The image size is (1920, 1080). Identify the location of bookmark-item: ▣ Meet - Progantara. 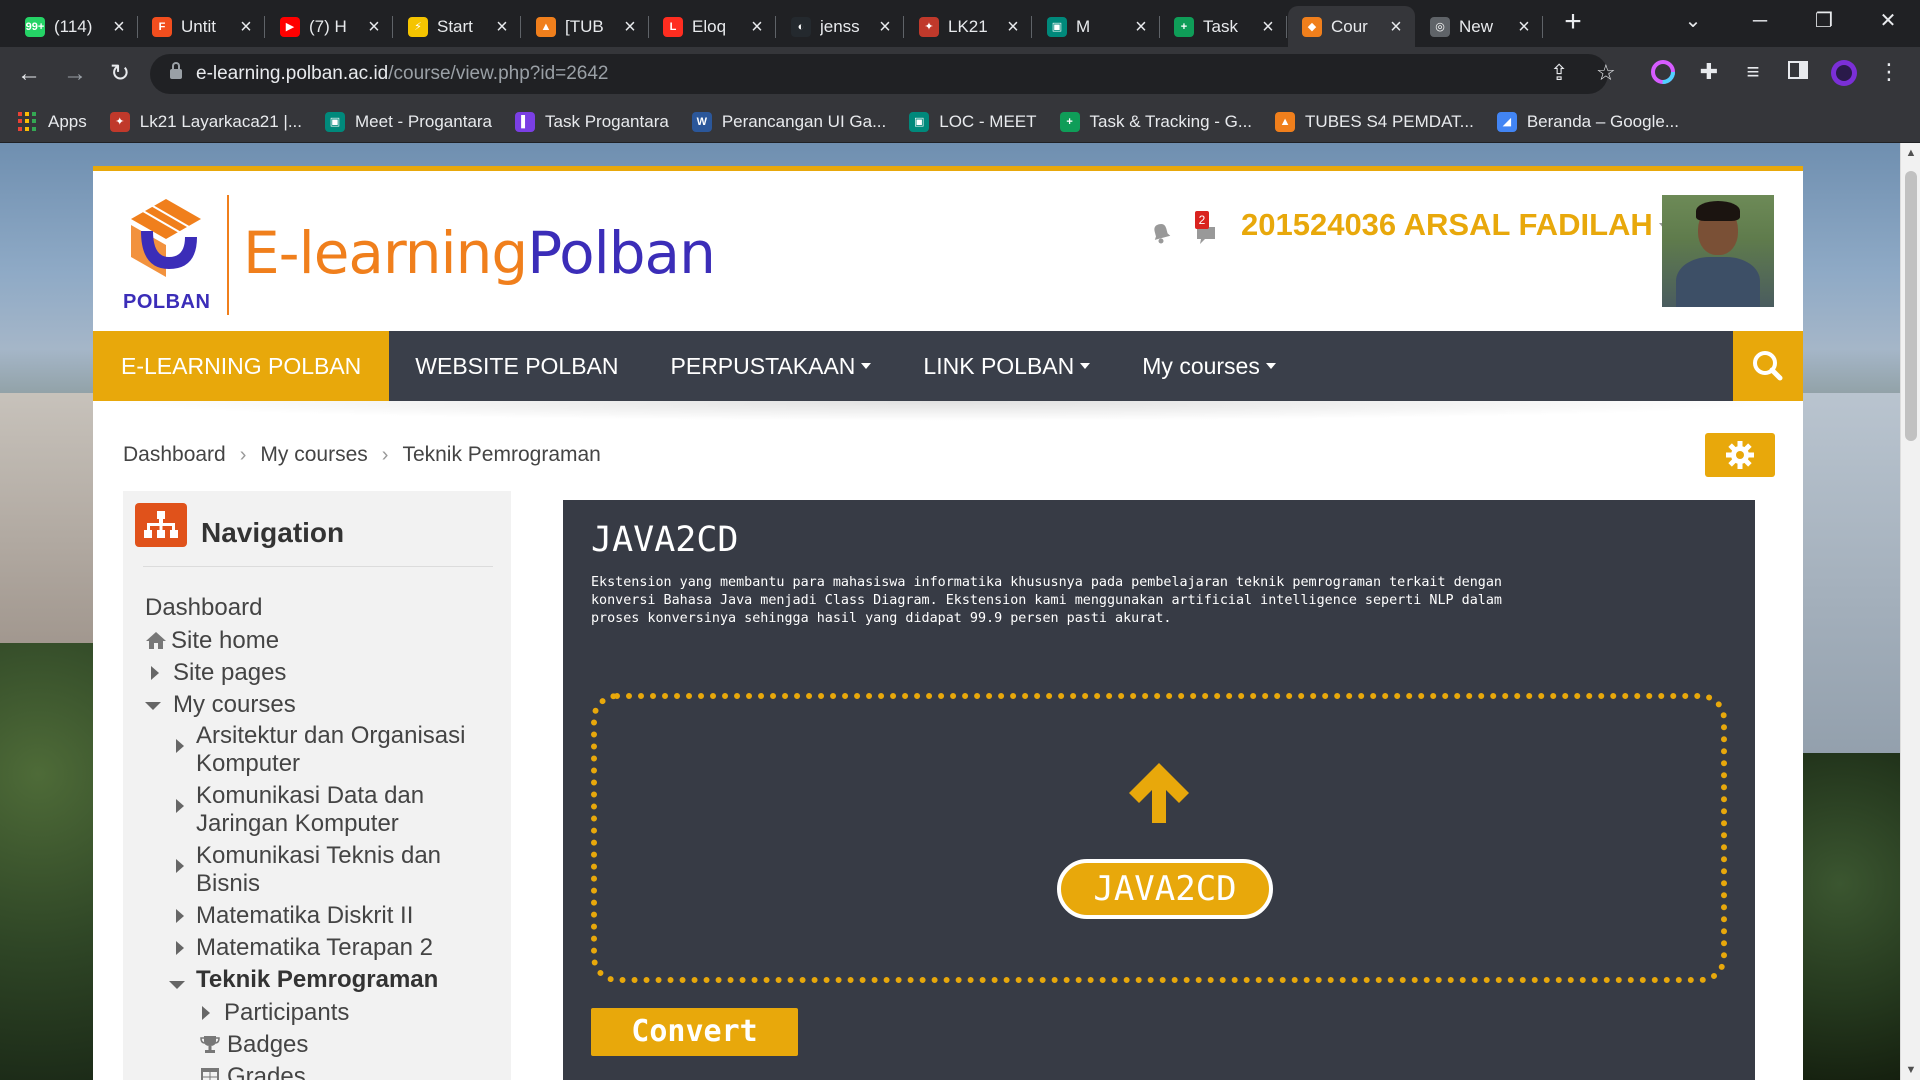
(408, 121).